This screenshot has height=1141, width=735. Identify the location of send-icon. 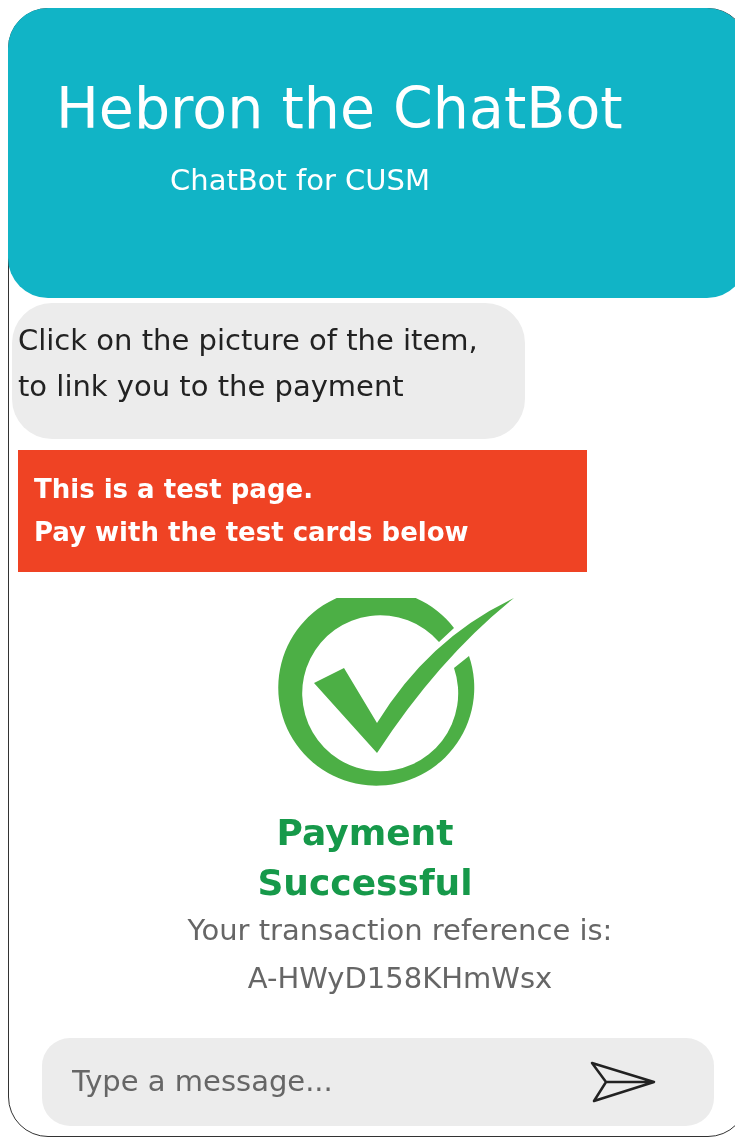
(623, 1082).